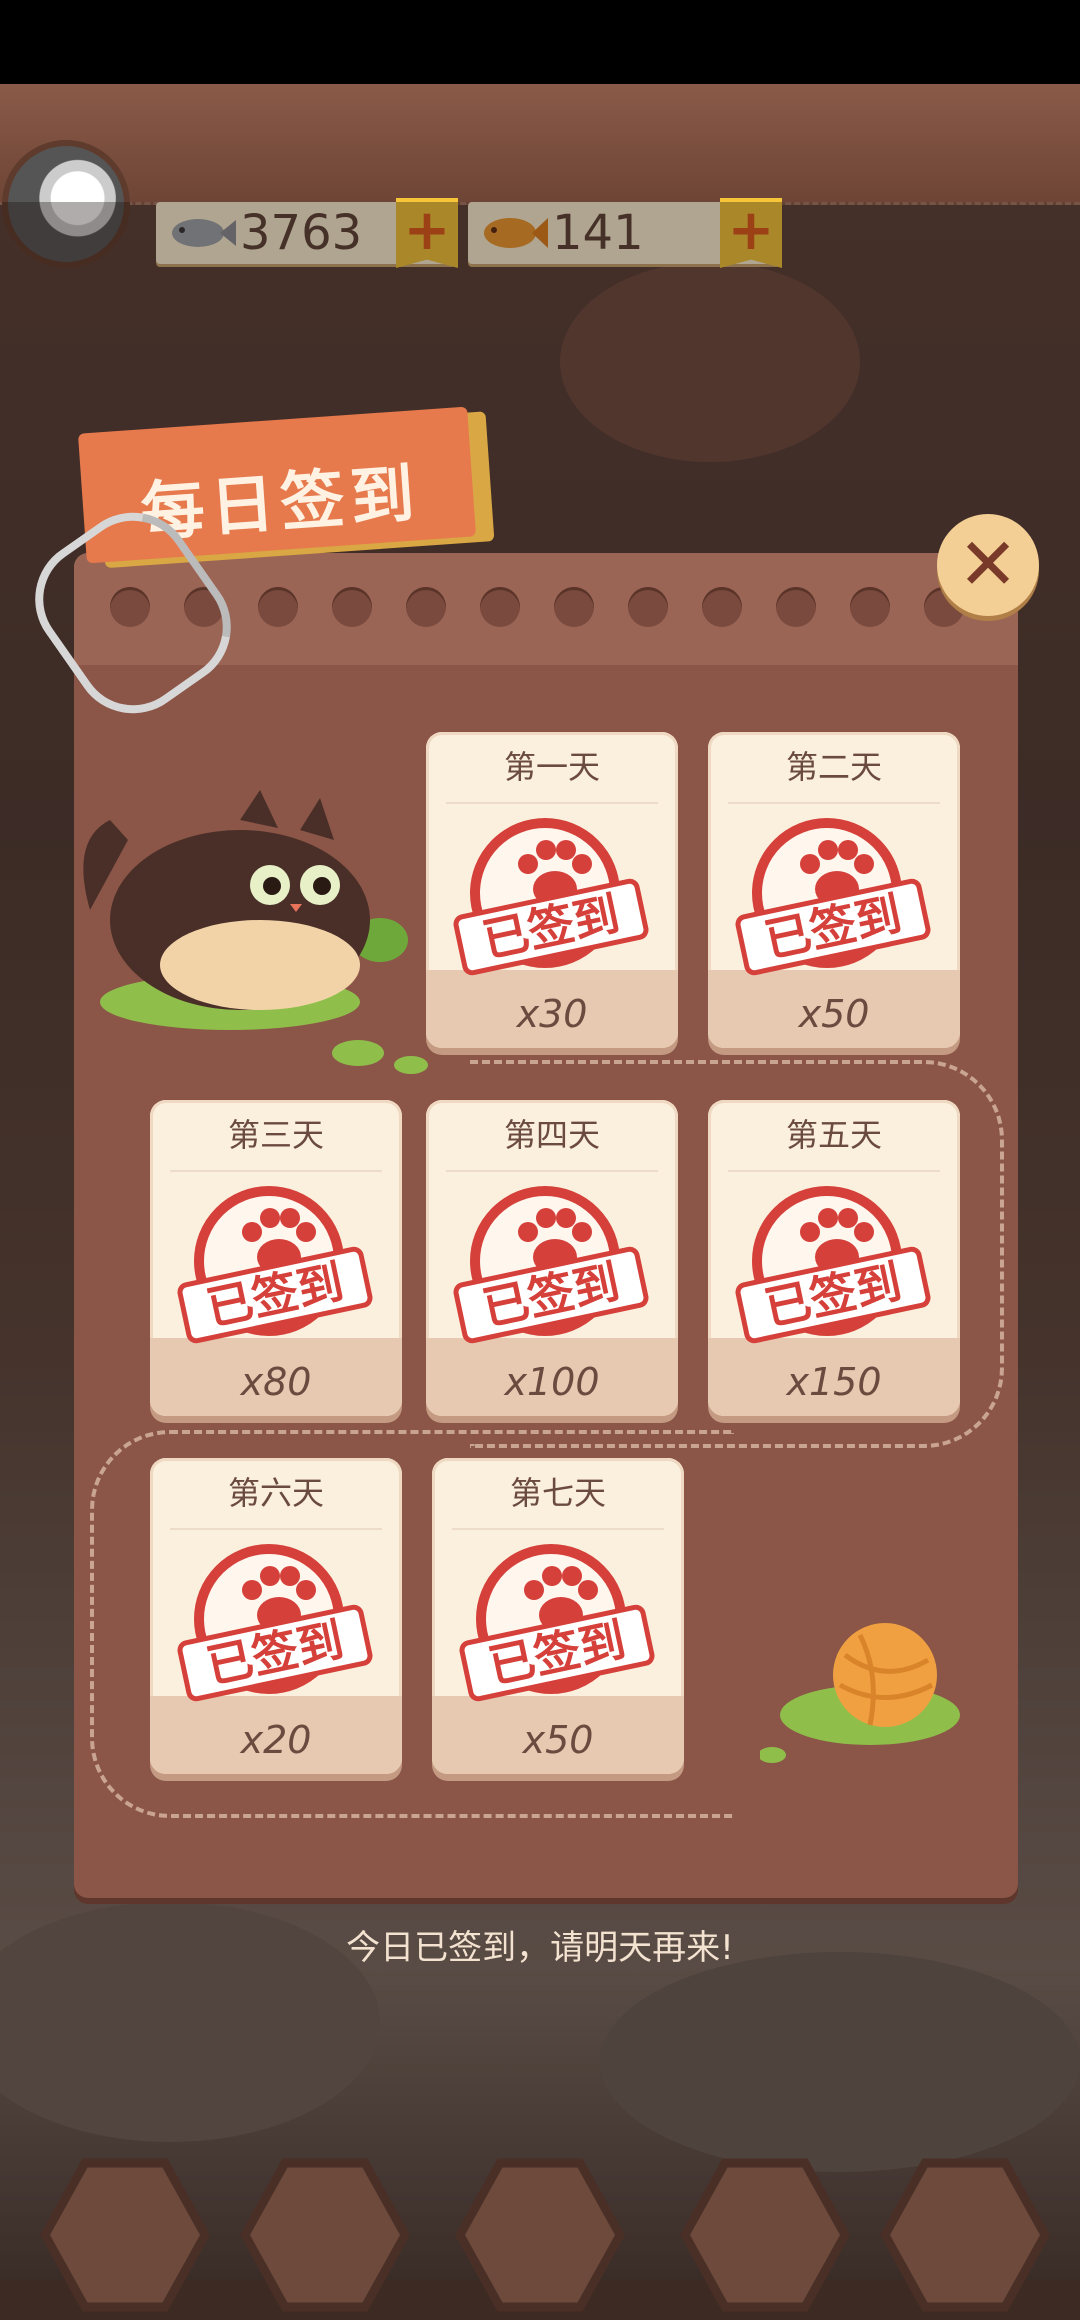 The image size is (1080, 2320). I want to click on reward-amount: x100, so click(552, 1382).